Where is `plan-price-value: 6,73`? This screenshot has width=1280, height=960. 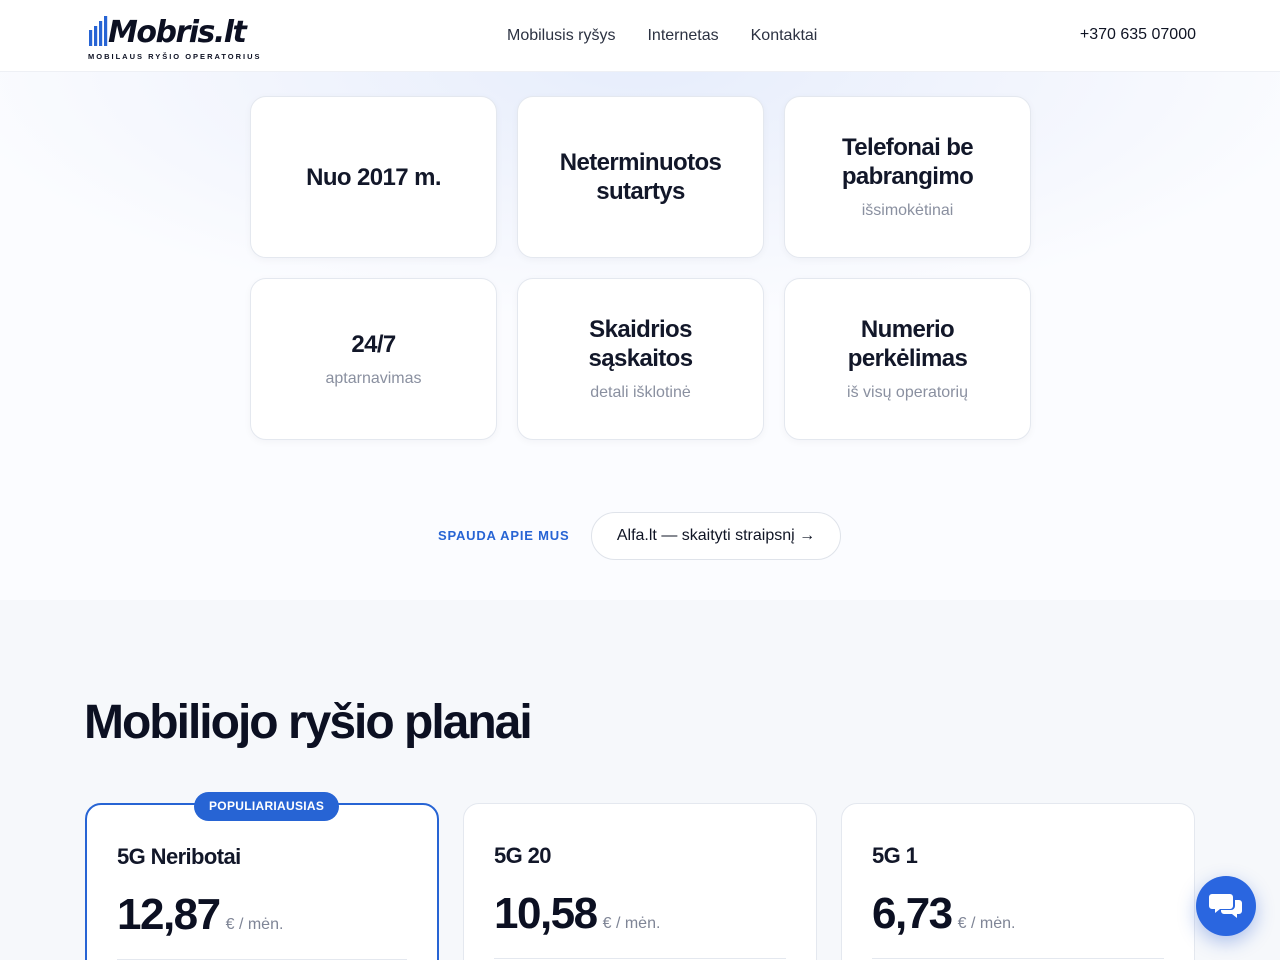 plan-price-value: 6,73 is located at coordinates (912, 913).